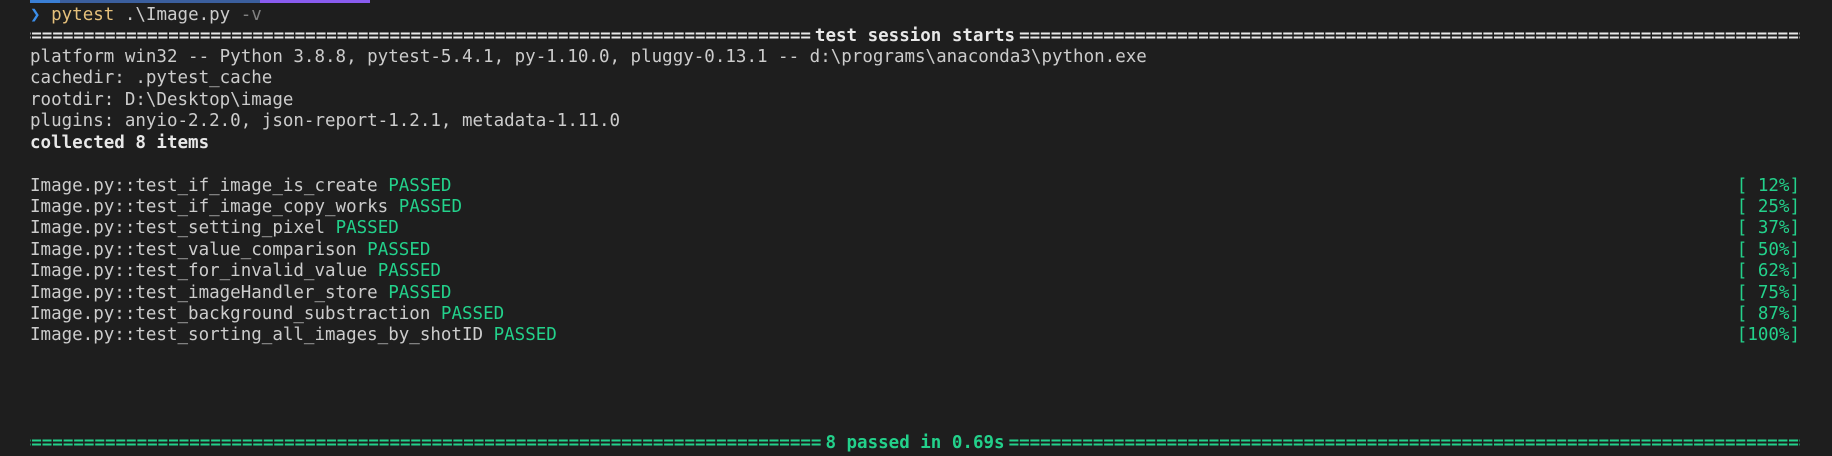  What do you see at coordinates (1768, 335) in the screenshot?
I see `progress-percent: [100%]` at bounding box center [1768, 335].